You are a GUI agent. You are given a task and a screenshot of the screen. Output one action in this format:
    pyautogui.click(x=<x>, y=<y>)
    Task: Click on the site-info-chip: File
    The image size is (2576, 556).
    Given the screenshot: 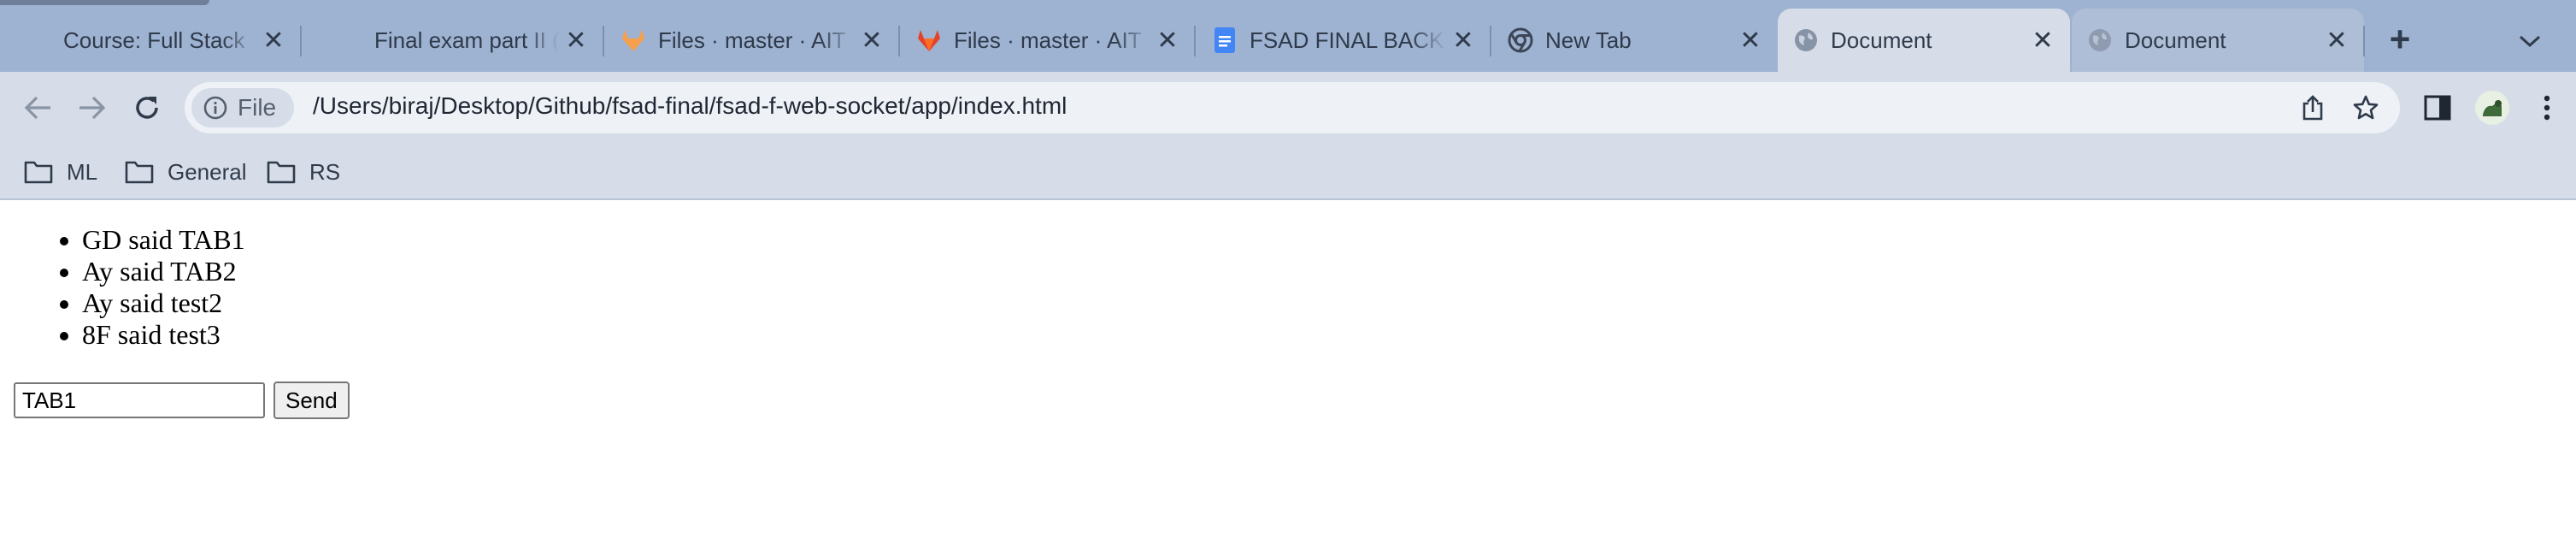 What is the action you would take?
    pyautogui.click(x=242, y=107)
    